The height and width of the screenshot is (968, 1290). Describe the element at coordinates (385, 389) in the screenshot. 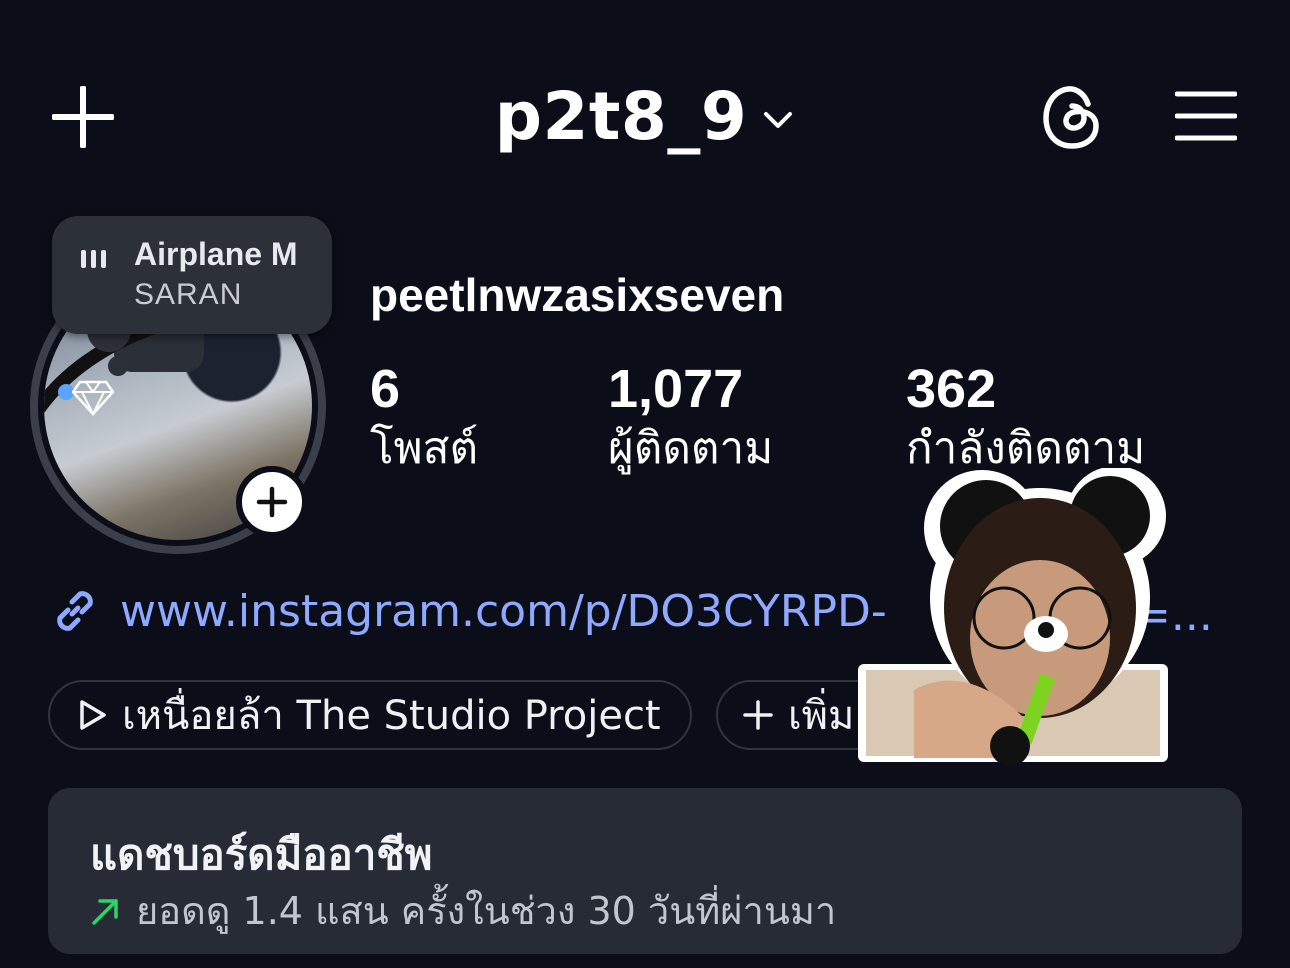

I see `stat-posts-count: 6` at that location.